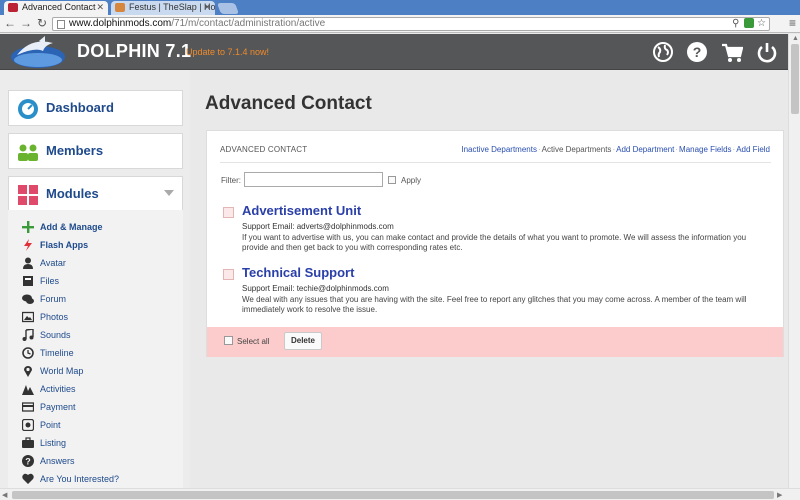  What do you see at coordinates (753, 149) in the screenshot?
I see `menu-add-field: Add Field` at bounding box center [753, 149].